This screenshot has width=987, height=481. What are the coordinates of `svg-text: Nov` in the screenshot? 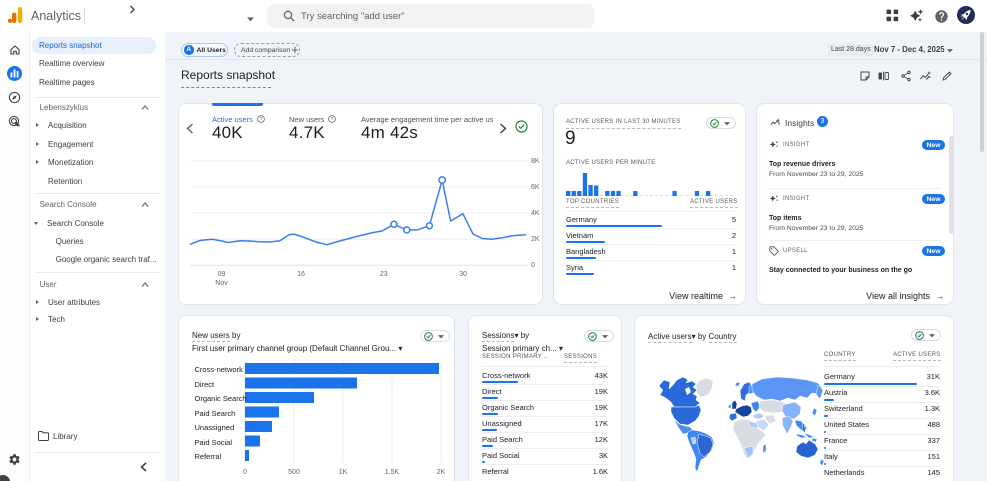 It's located at (221, 283).